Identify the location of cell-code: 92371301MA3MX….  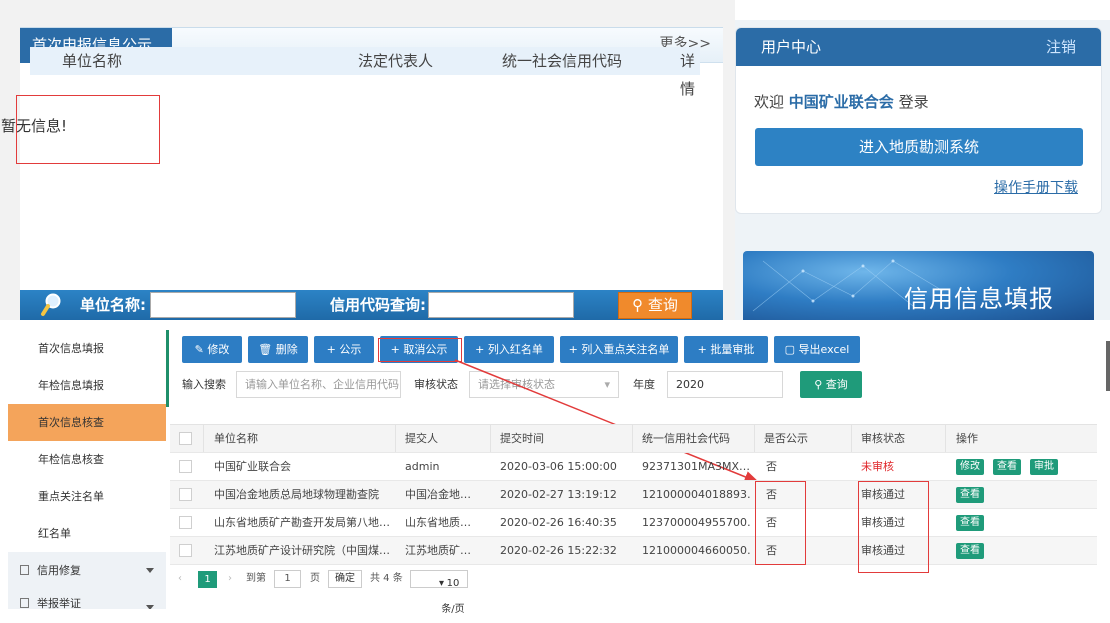
(696, 466).